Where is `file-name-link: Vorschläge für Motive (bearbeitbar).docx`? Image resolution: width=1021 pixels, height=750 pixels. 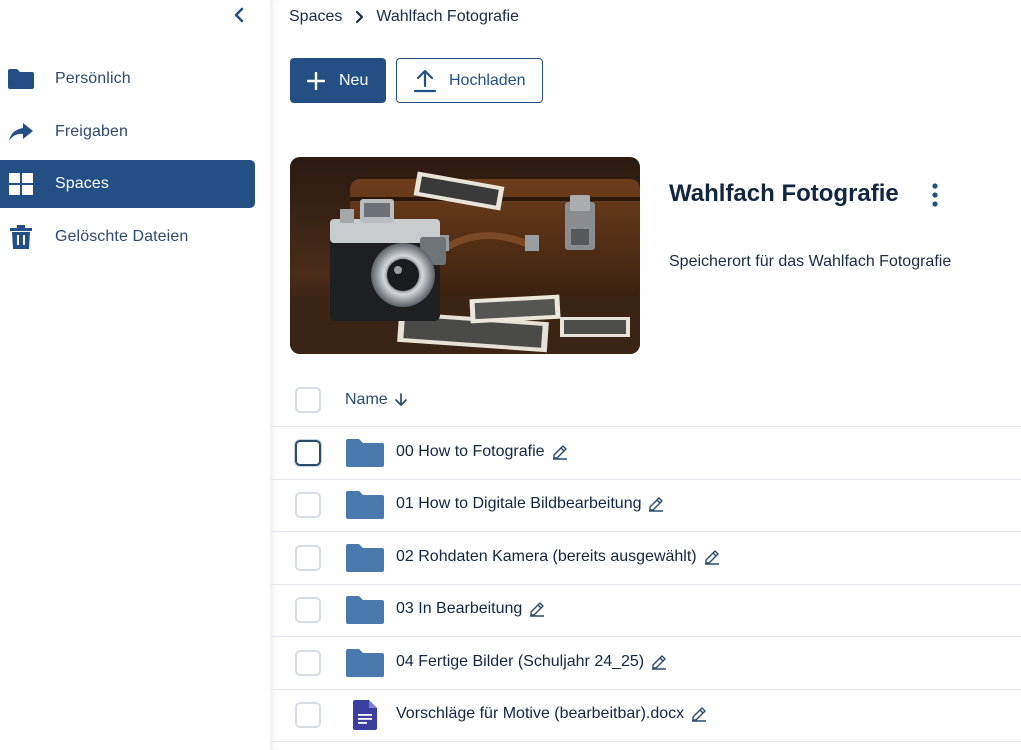
file-name-link: Vorschläge für Motive (bearbeitbar).docx is located at coordinates (551, 714).